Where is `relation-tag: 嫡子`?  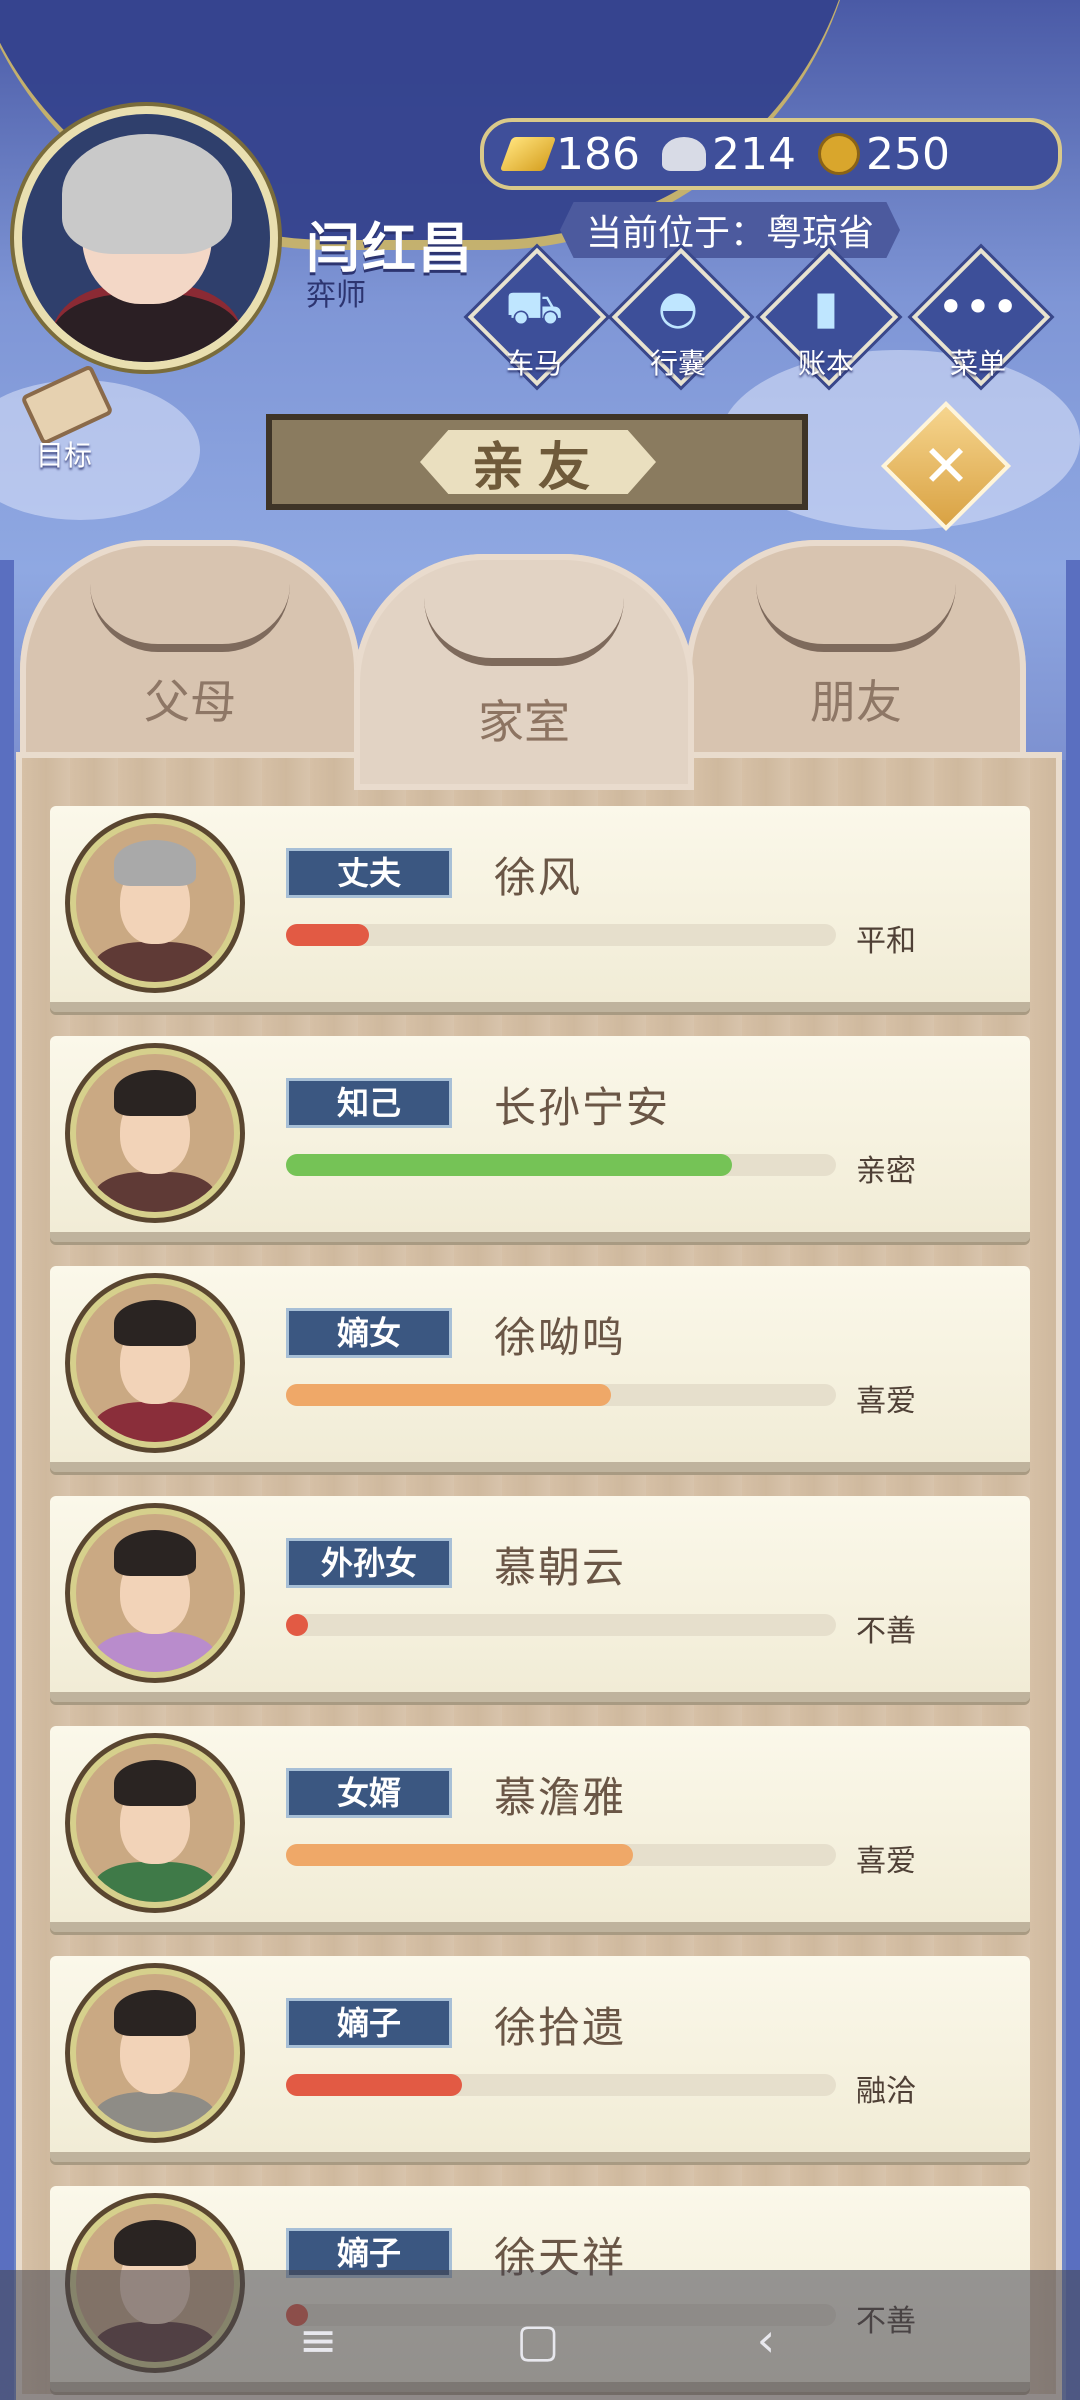 relation-tag: 嫡子 is located at coordinates (369, 2023).